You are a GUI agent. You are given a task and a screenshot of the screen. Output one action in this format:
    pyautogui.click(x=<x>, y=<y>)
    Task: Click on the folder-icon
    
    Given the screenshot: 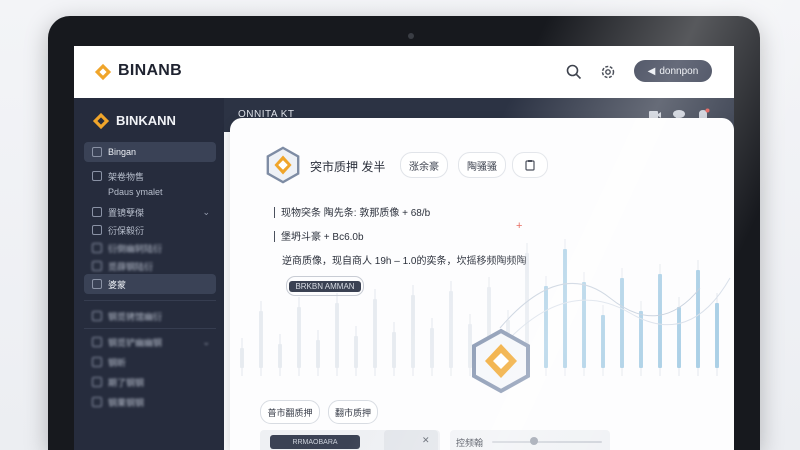 What is the action you would take?
    pyautogui.click(x=97, y=212)
    